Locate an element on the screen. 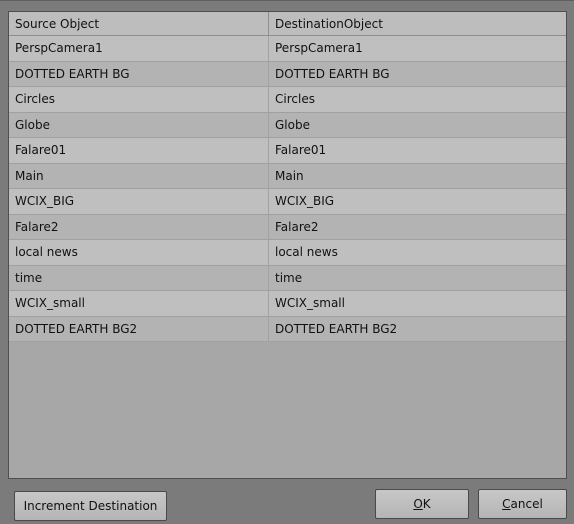 The image size is (574, 524). source-object-cell: Circles is located at coordinates (139, 99).